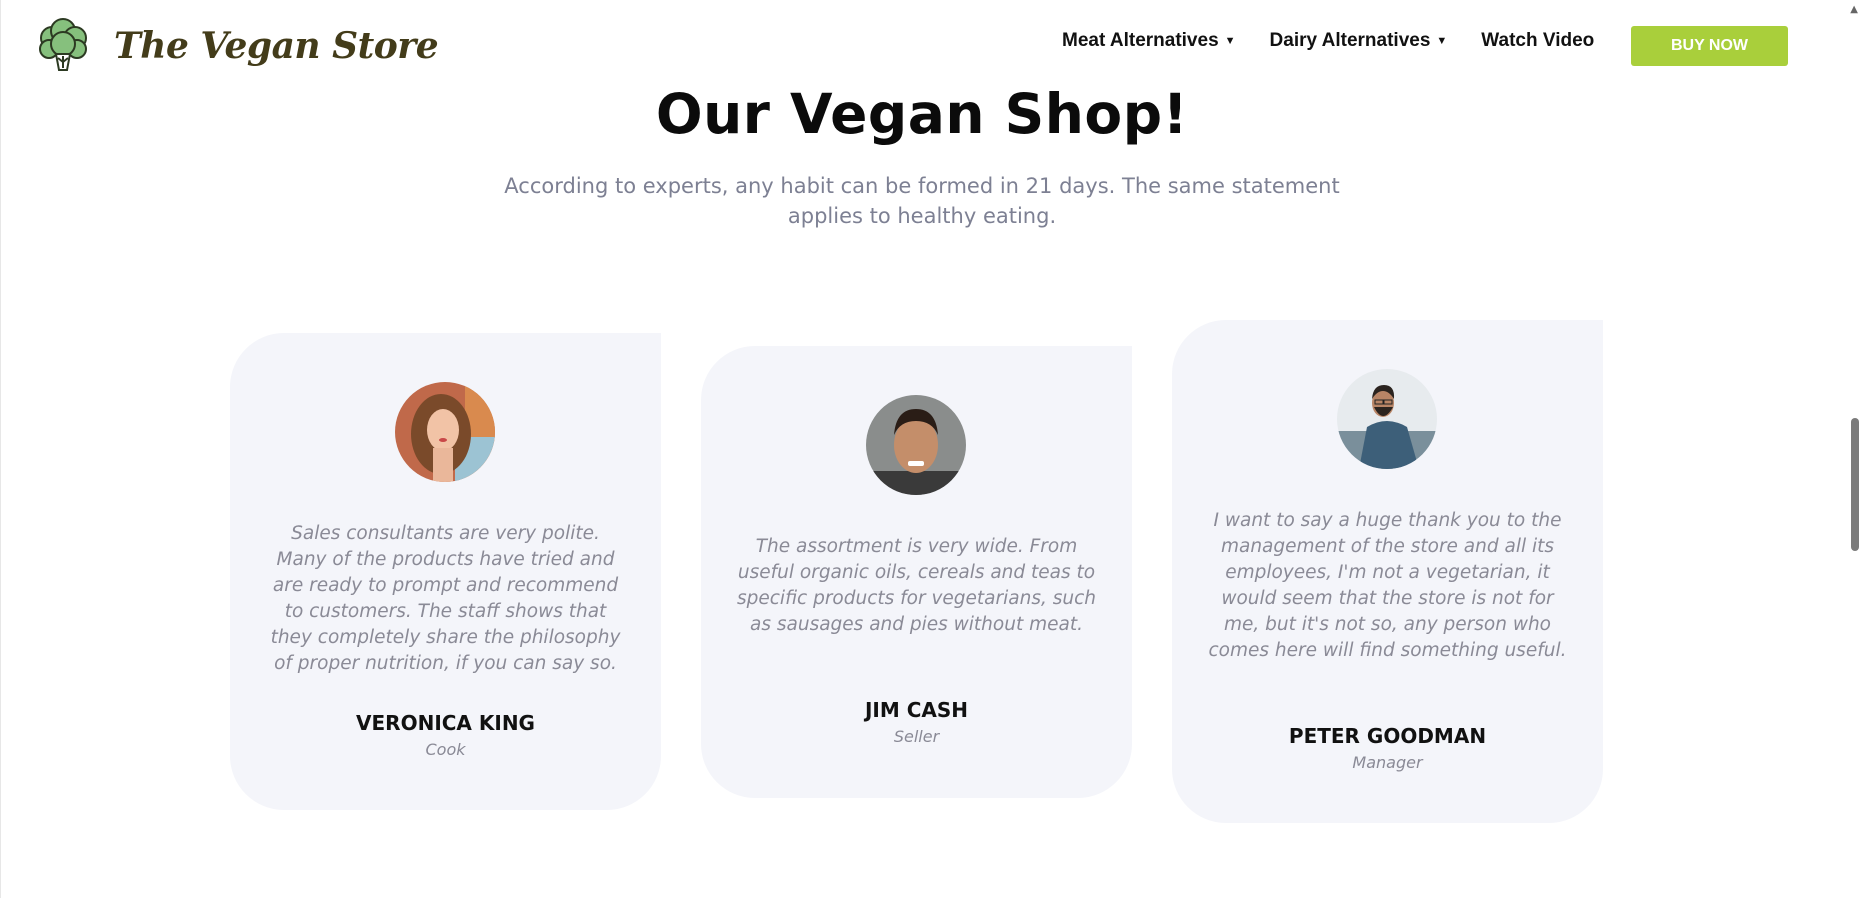 The image size is (1862, 898). Describe the element at coordinates (1140, 40) in the screenshot. I see `nav-label: Meat Alternatives` at that location.